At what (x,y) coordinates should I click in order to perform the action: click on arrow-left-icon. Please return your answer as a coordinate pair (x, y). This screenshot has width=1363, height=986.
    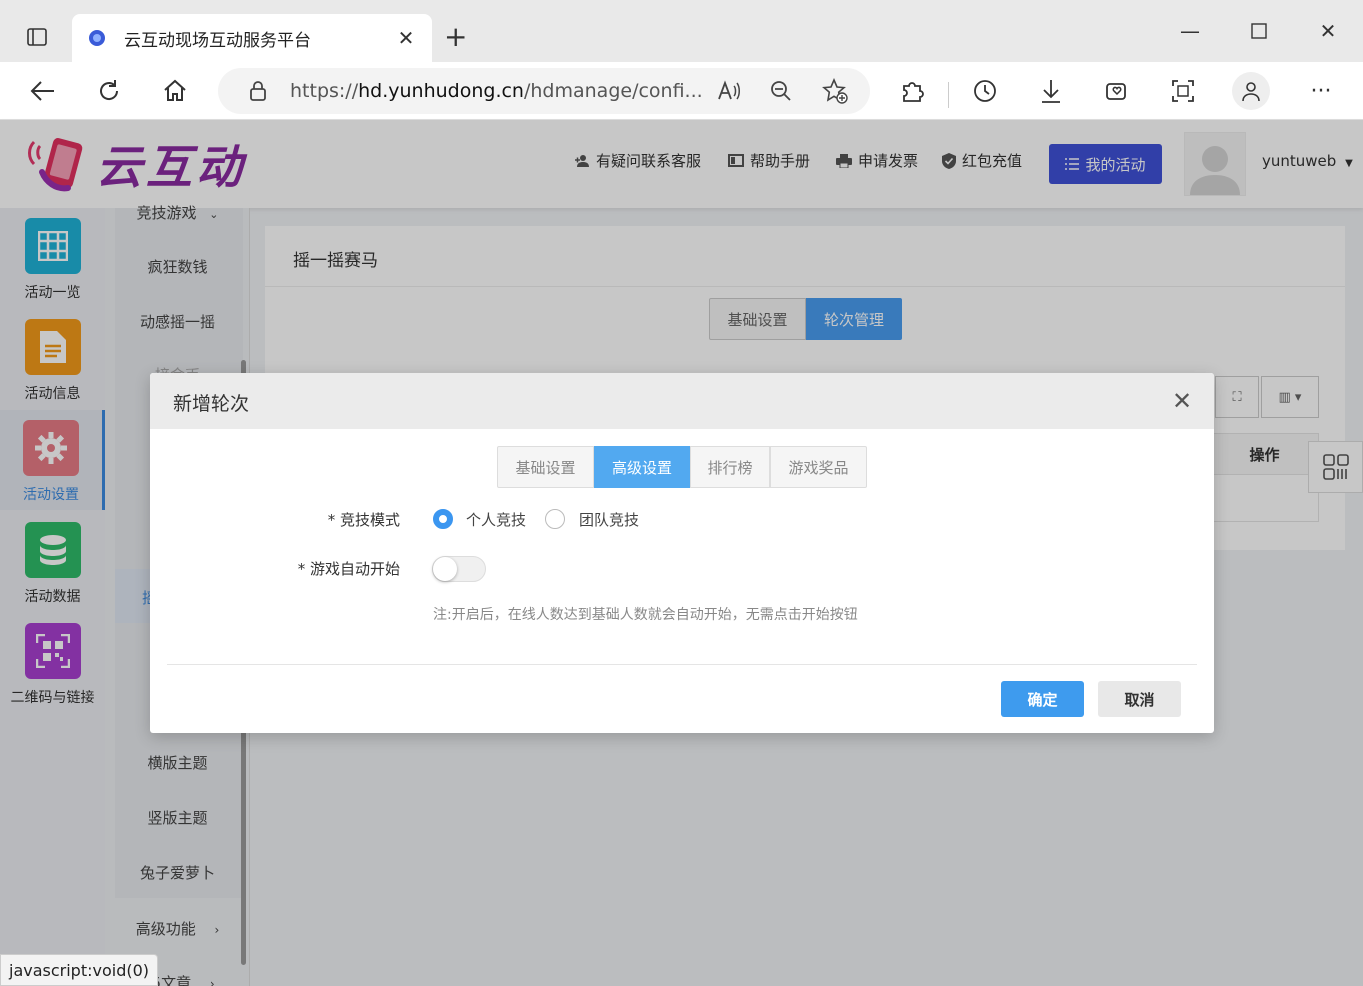
    Looking at the image, I should click on (42, 91).